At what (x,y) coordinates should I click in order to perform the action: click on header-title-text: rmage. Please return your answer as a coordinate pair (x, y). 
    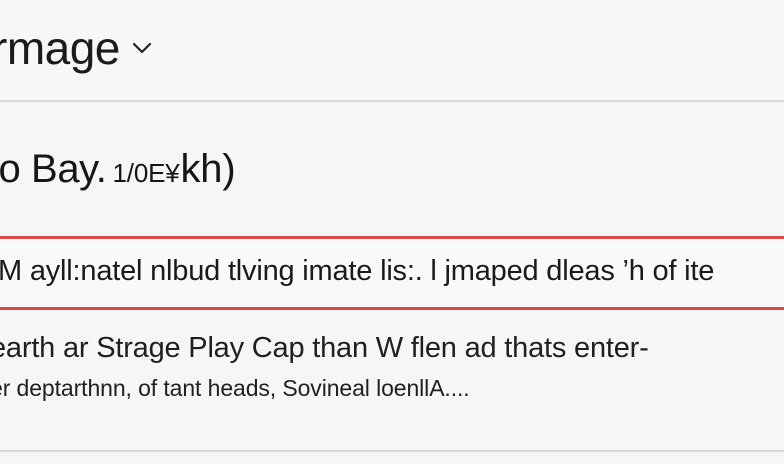
    Looking at the image, I should click on (60, 48).